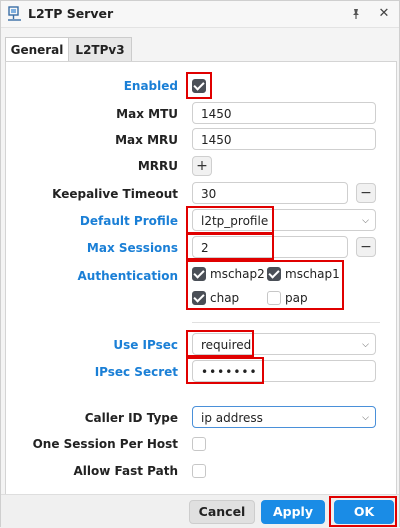 The width and height of the screenshot is (400, 528). What do you see at coordinates (284, 113) in the screenshot?
I see `max-mtu-input: 1450` at bounding box center [284, 113].